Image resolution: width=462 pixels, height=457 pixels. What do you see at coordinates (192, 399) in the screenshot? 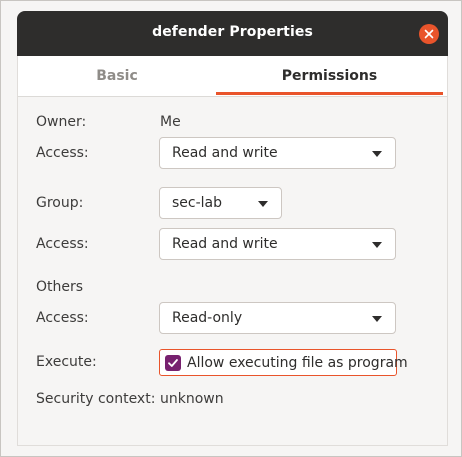
I see `security-context-value: unknown` at bounding box center [192, 399].